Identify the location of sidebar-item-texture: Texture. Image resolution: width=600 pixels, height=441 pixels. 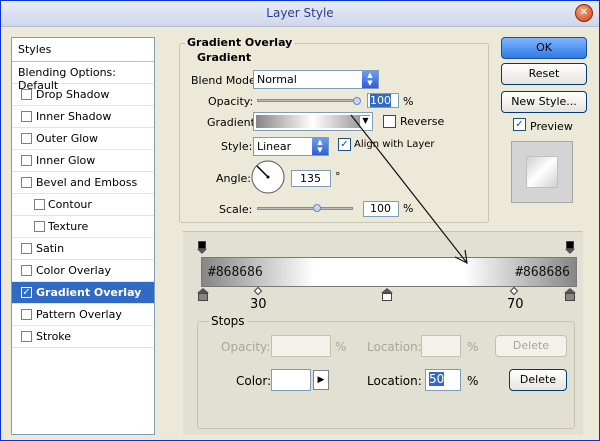
(83, 227).